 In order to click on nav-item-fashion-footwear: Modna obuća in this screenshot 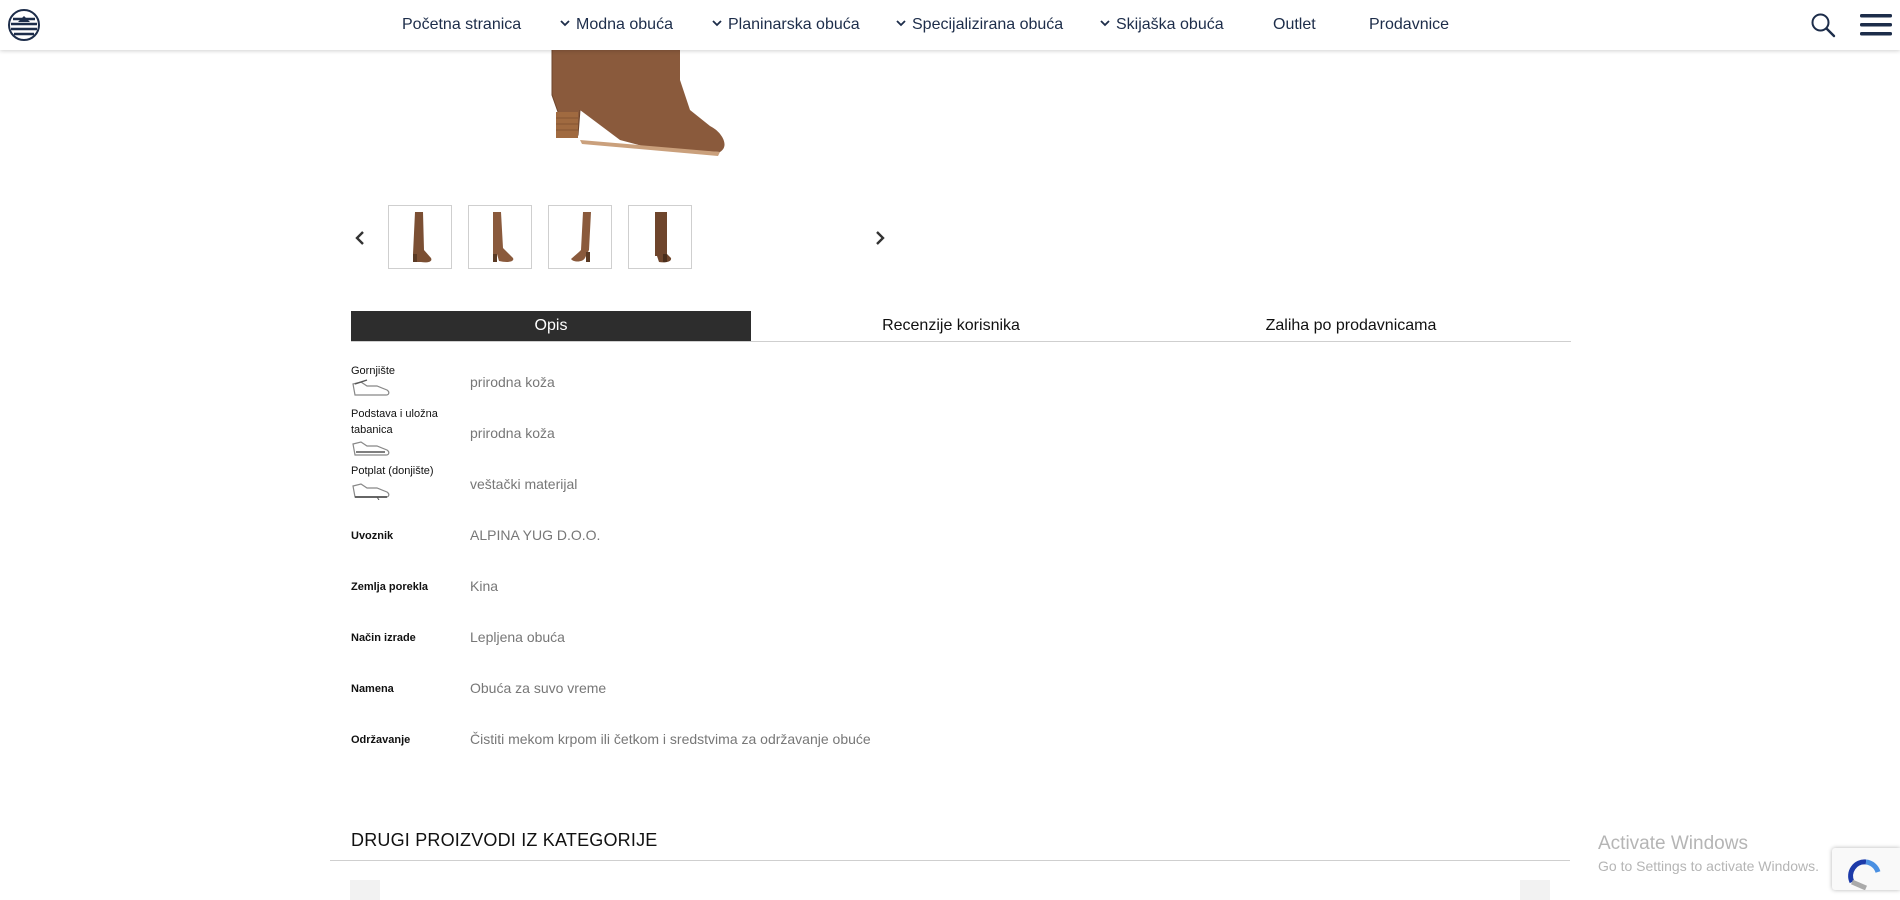, I will do `click(616, 25)`.